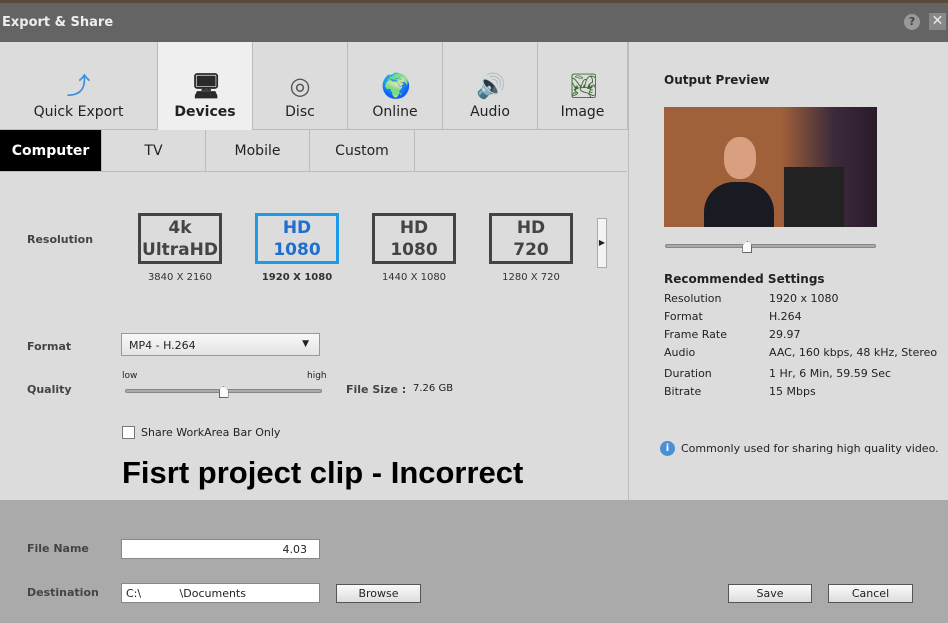  Describe the element at coordinates (688, 373) in the screenshot. I see `setting-key: Duration` at that location.